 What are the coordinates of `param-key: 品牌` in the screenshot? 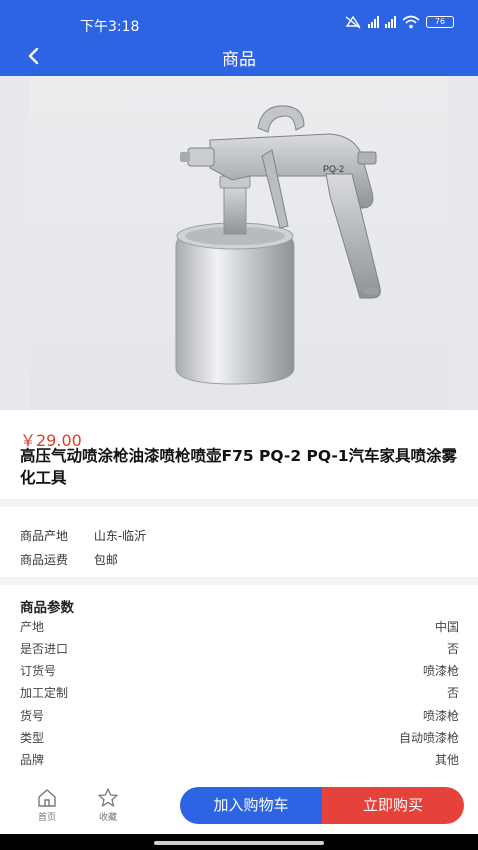 It's located at (32, 760).